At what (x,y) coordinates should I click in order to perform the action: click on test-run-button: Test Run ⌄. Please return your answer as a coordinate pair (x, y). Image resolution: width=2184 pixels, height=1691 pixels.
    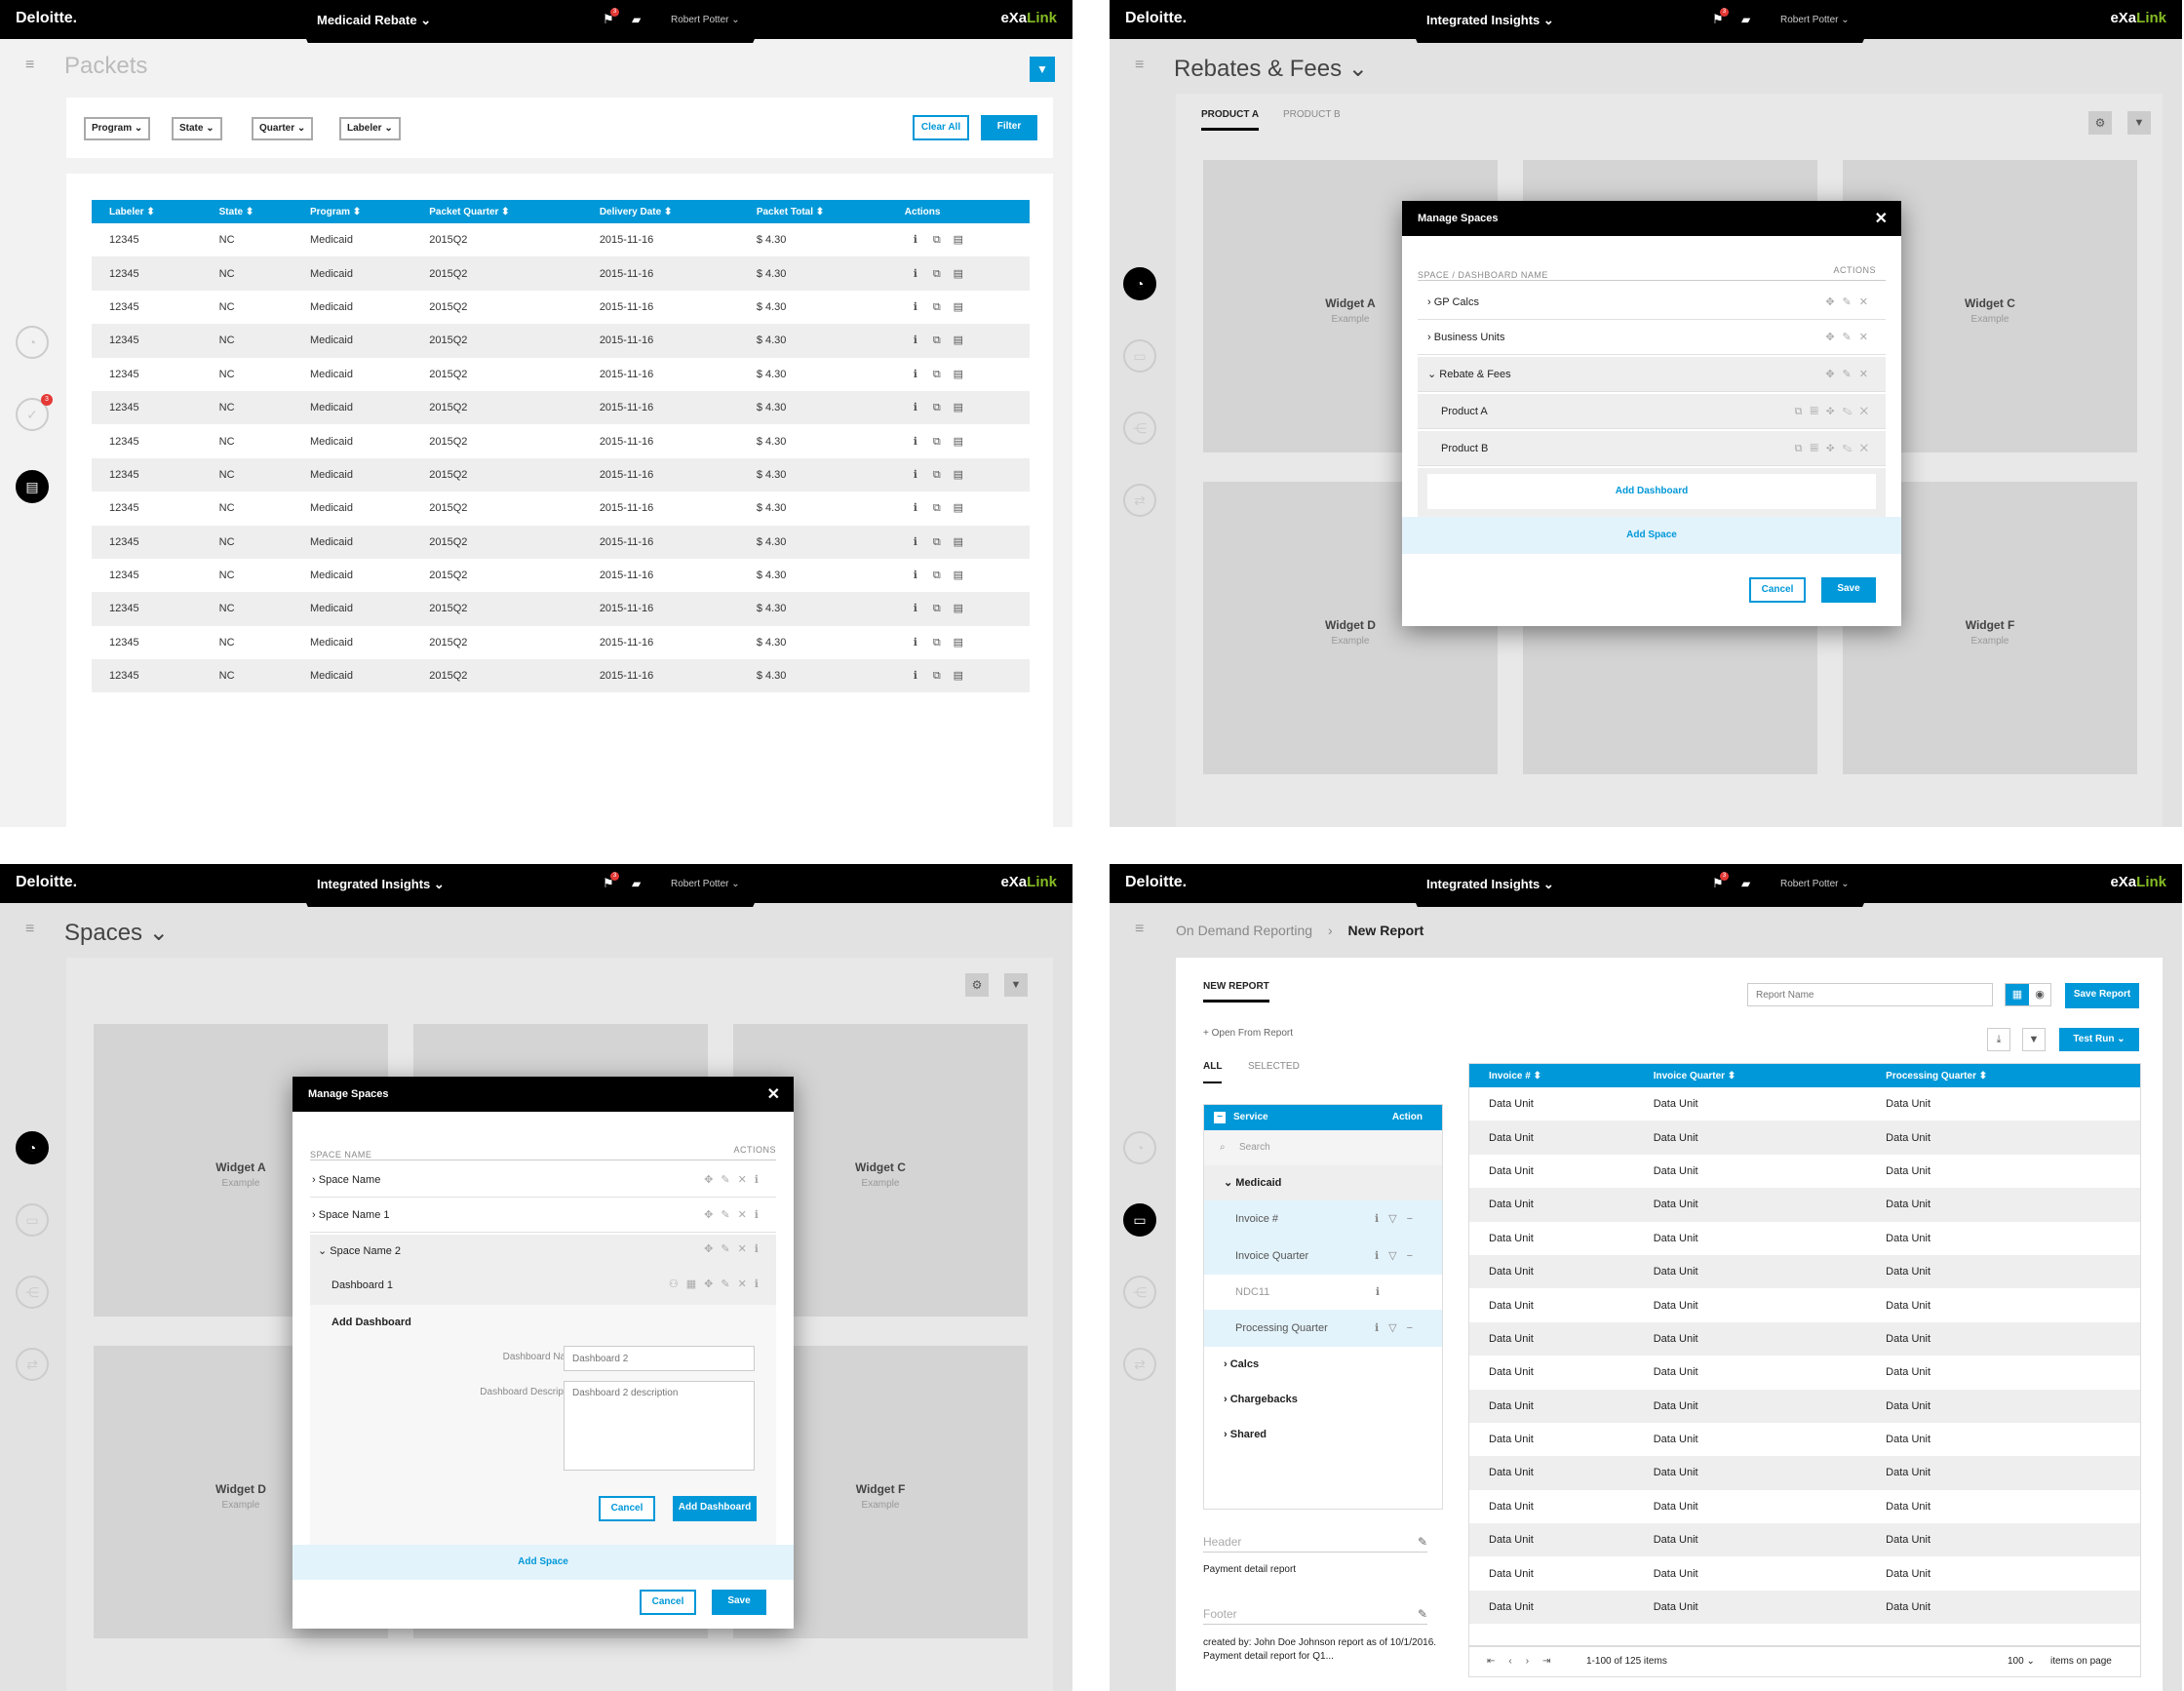
    Looking at the image, I should click on (2099, 1039).